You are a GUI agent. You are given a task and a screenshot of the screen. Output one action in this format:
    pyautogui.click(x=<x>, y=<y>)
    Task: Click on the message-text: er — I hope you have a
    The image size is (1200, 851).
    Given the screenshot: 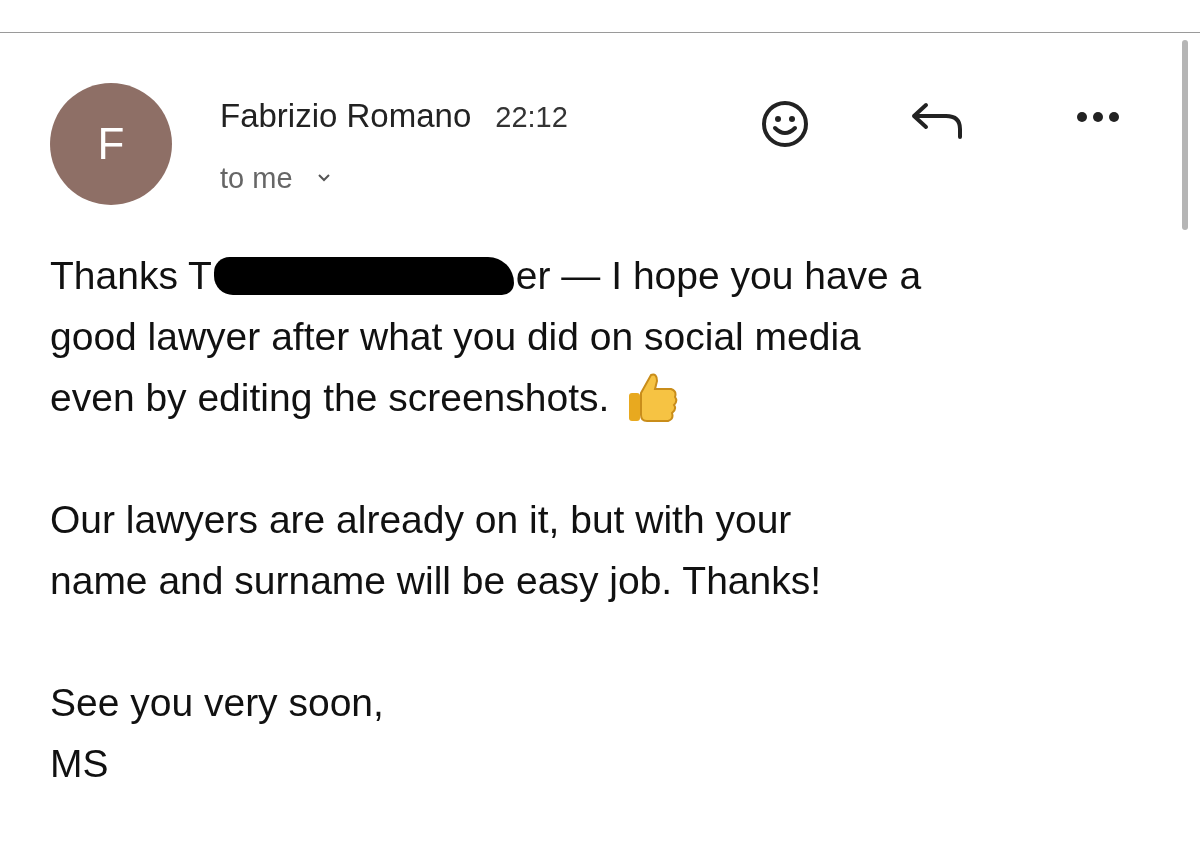 What is the action you would take?
    pyautogui.click(x=718, y=275)
    